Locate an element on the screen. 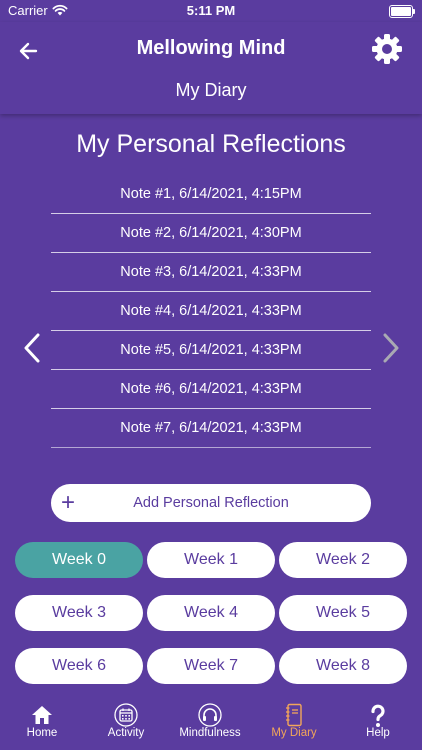 This screenshot has height=750, width=422. tab-mindfulness: Mindfulness is located at coordinates (210, 725).